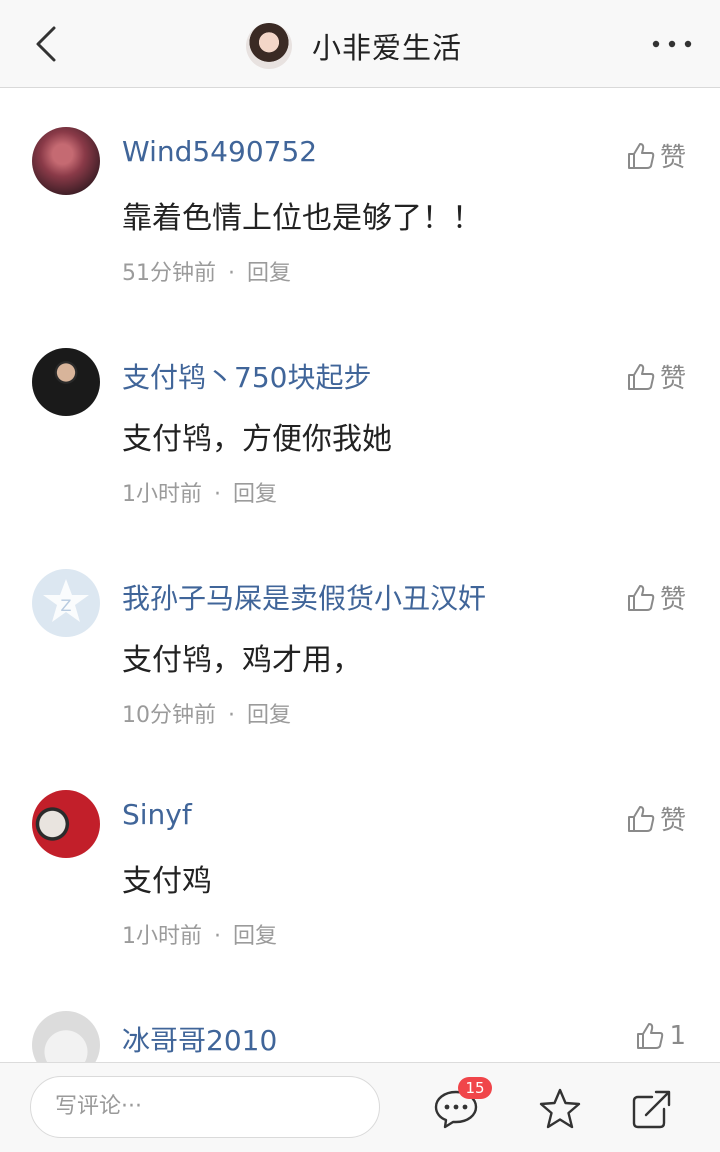  Describe the element at coordinates (304, 597) in the screenshot. I see `comment-username: 我孙子马屎是卖假货小丑汉奸` at that location.